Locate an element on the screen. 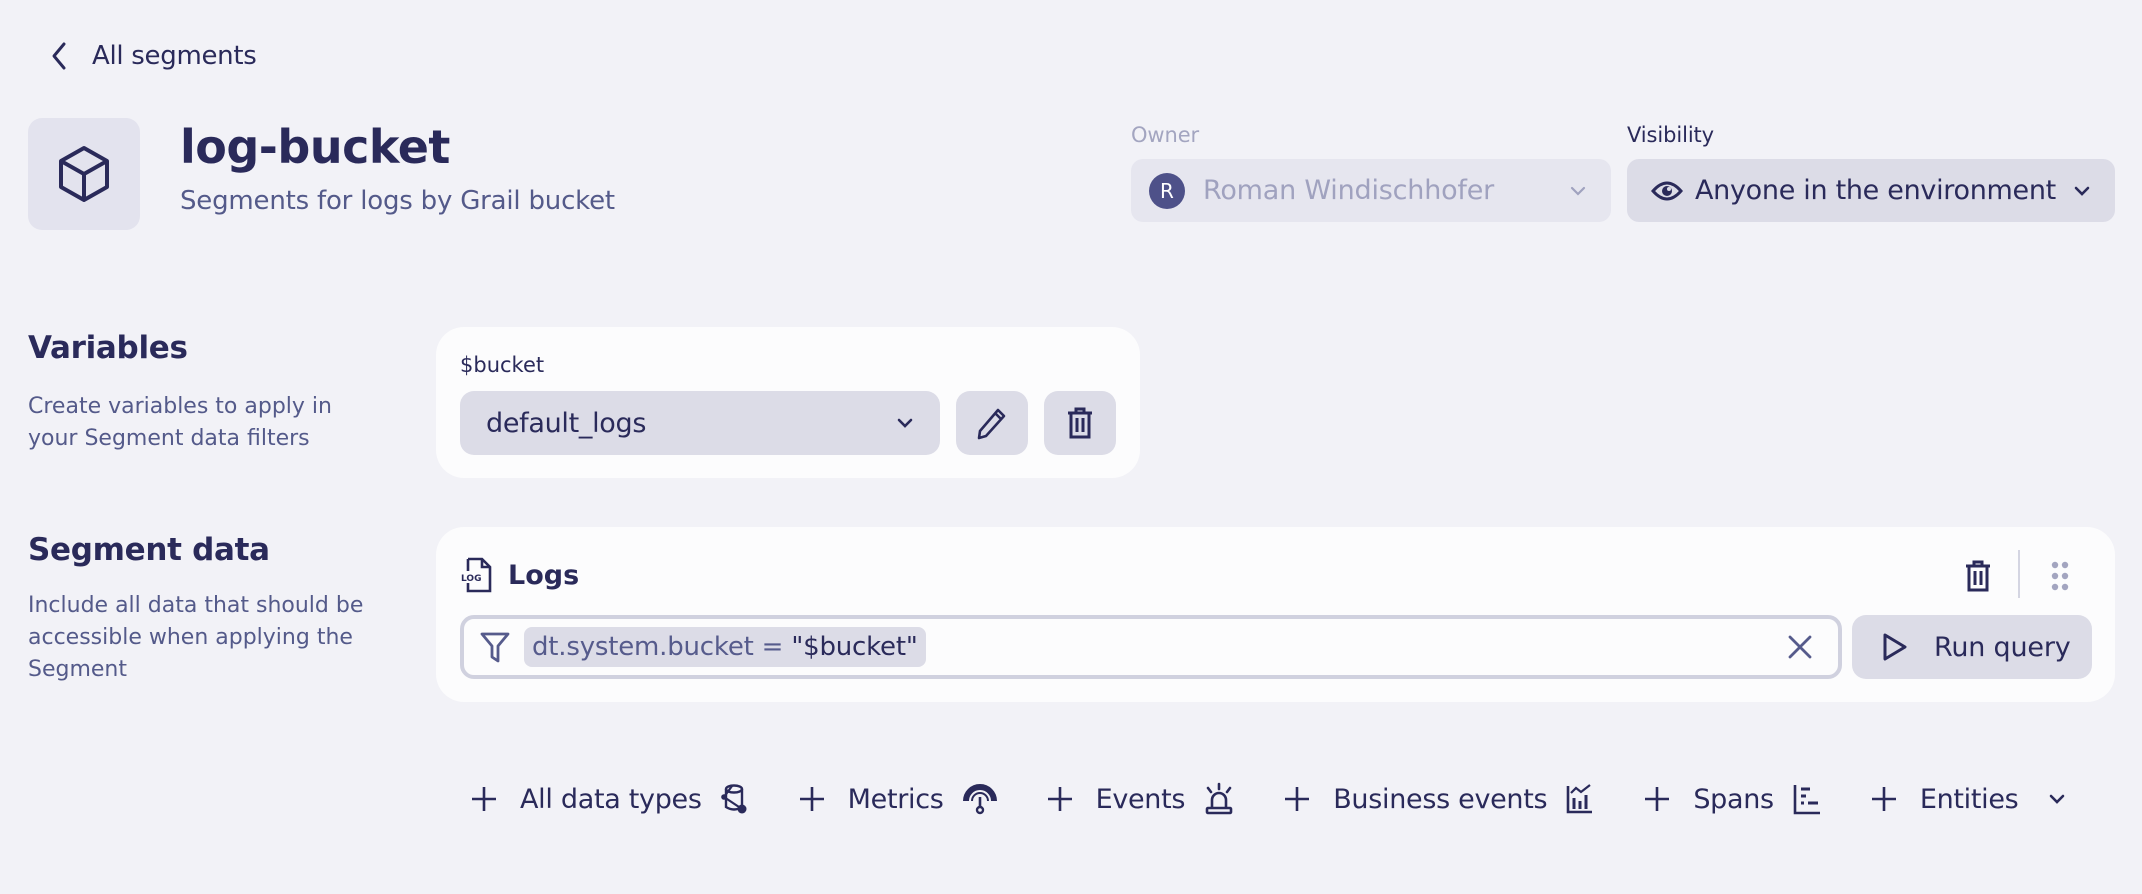 The image size is (2142, 894). add-button-label: Metrics is located at coordinates (895, 799).